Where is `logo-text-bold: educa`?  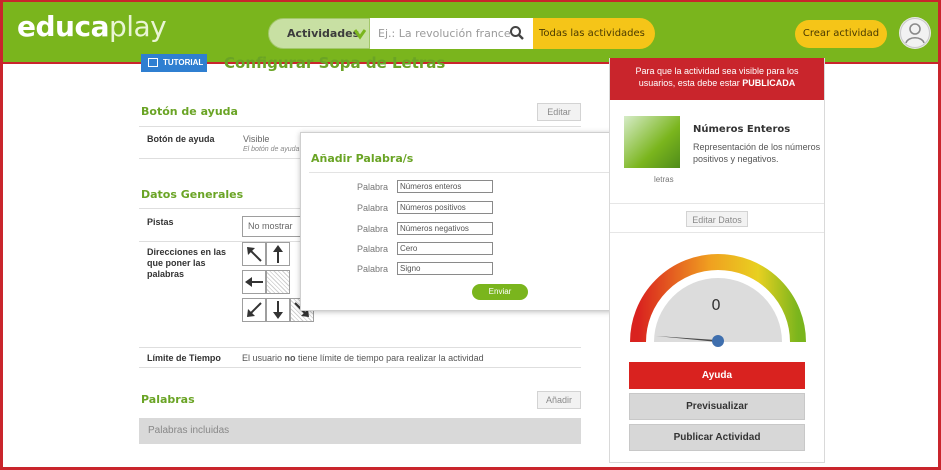 logo-text-bold: educa is located at coordinates (63, 26).